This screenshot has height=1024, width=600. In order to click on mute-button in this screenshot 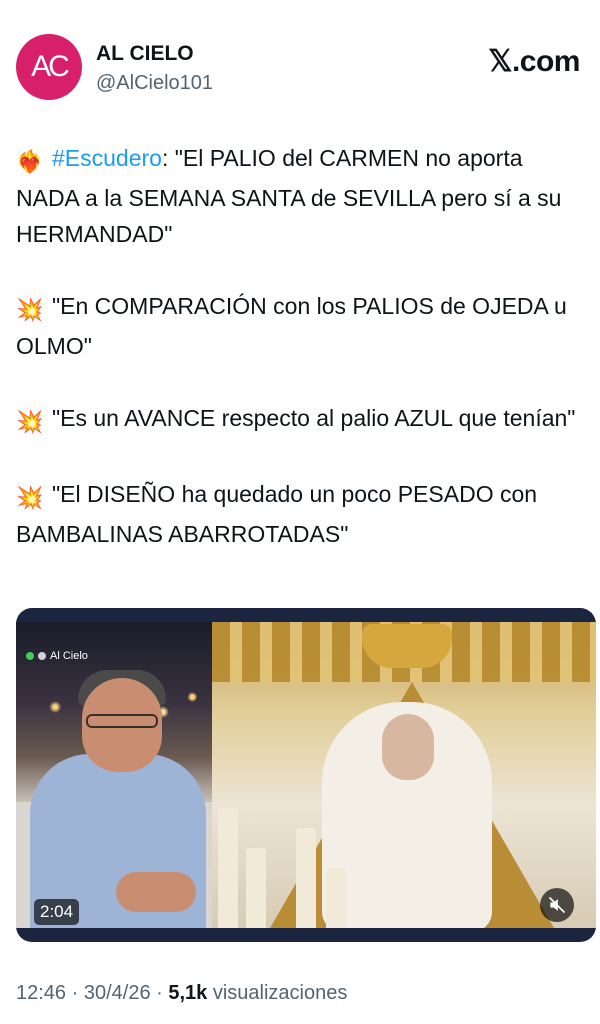, I will do `click(557, 905)`.